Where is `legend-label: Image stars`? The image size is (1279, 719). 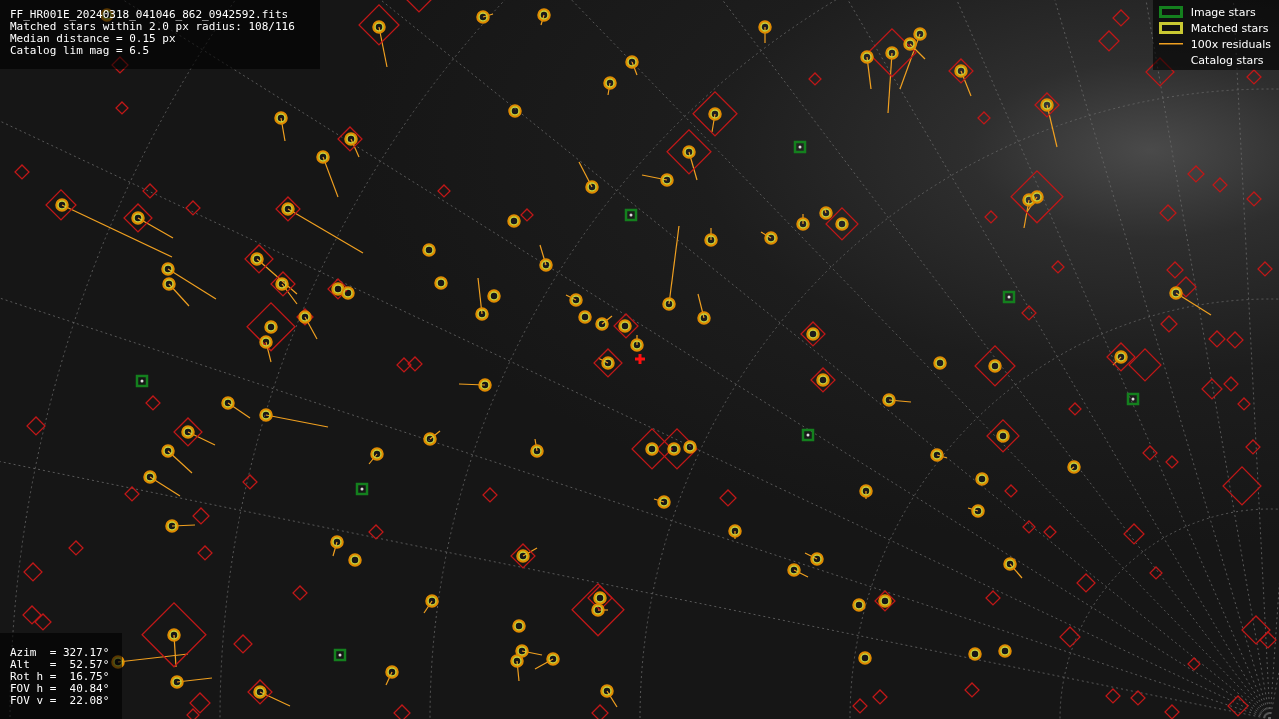 legend-label: Image stars is located at coordinates (1223, 12).